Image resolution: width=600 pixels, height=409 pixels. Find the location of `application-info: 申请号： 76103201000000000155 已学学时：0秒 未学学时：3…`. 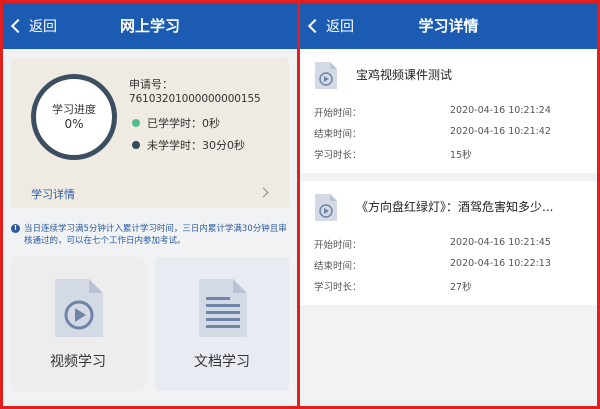

application-info: 申请号： 76103201000000000155 已学学时：0秒 未学学时：3… is located at coordinates (195, 117).